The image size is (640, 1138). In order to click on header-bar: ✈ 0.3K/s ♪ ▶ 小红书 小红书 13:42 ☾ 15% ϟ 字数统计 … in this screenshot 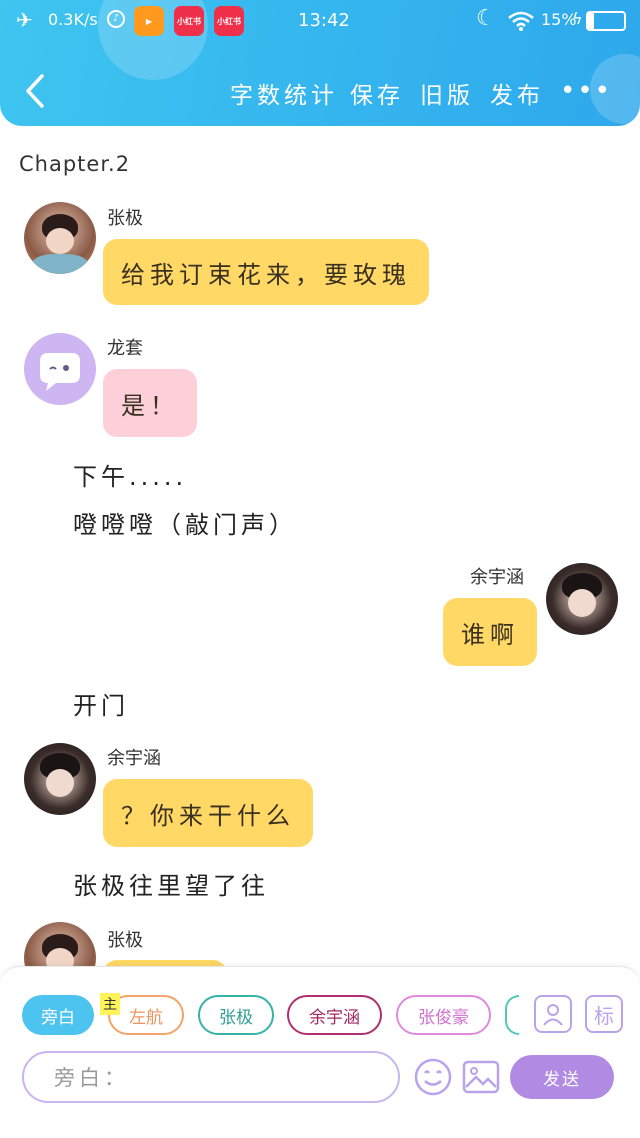, I will do `click(320, 63)`.